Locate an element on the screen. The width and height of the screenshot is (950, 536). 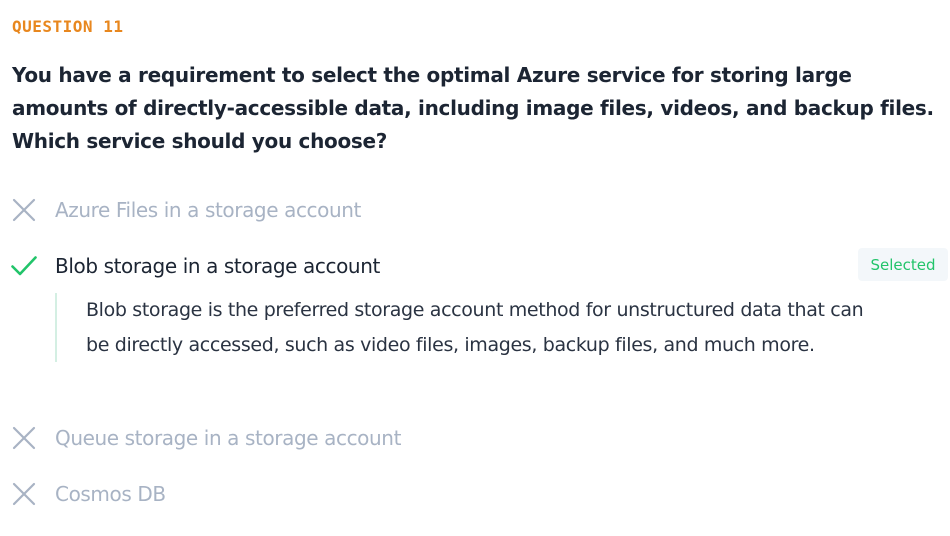
answer-option-label: Azure Files in a storage account is located at coordinates (208, 210).